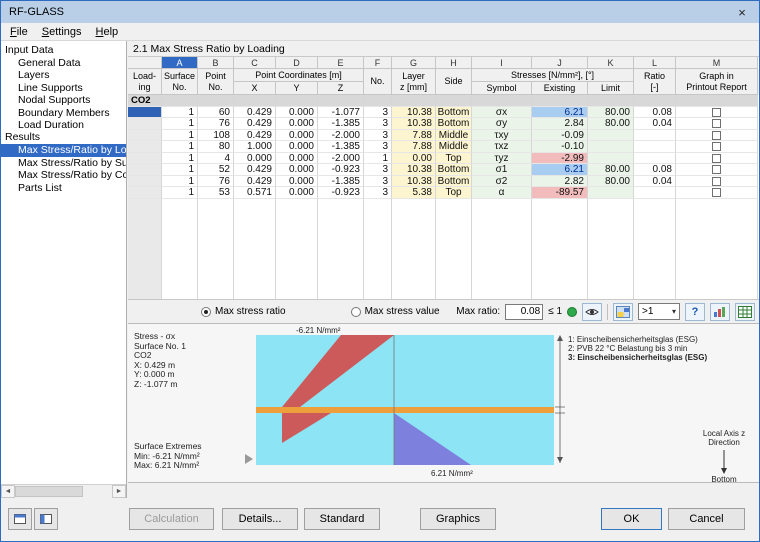 This screenshot has width=760, height=542. I want to click on nav-item: Layers, so click(63, 75).